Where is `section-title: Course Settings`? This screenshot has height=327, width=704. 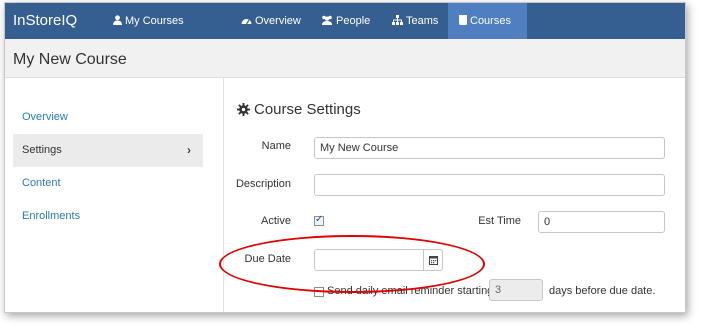 section-title: Course Settings is located at coordinates (299, 110).